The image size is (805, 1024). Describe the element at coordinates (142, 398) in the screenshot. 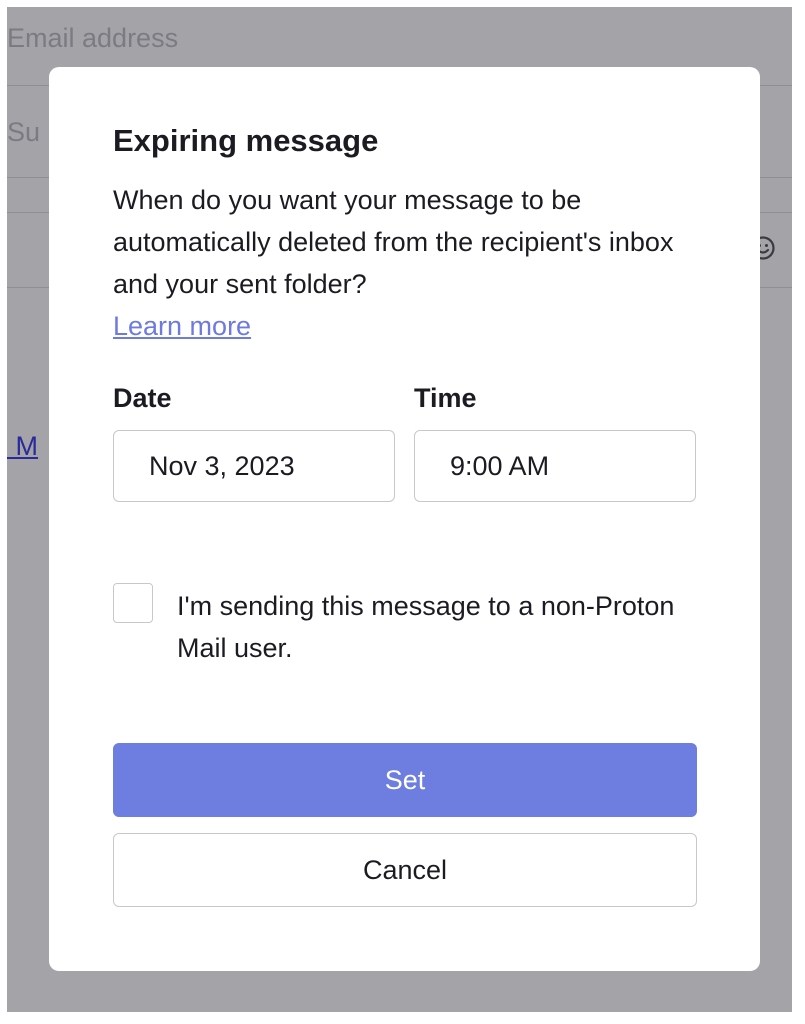

I see `date-label: Date` at that location.